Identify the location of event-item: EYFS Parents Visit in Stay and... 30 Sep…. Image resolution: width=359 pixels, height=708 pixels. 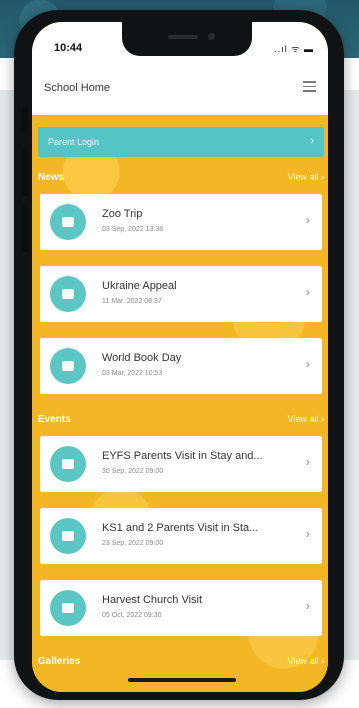
(181, 464).